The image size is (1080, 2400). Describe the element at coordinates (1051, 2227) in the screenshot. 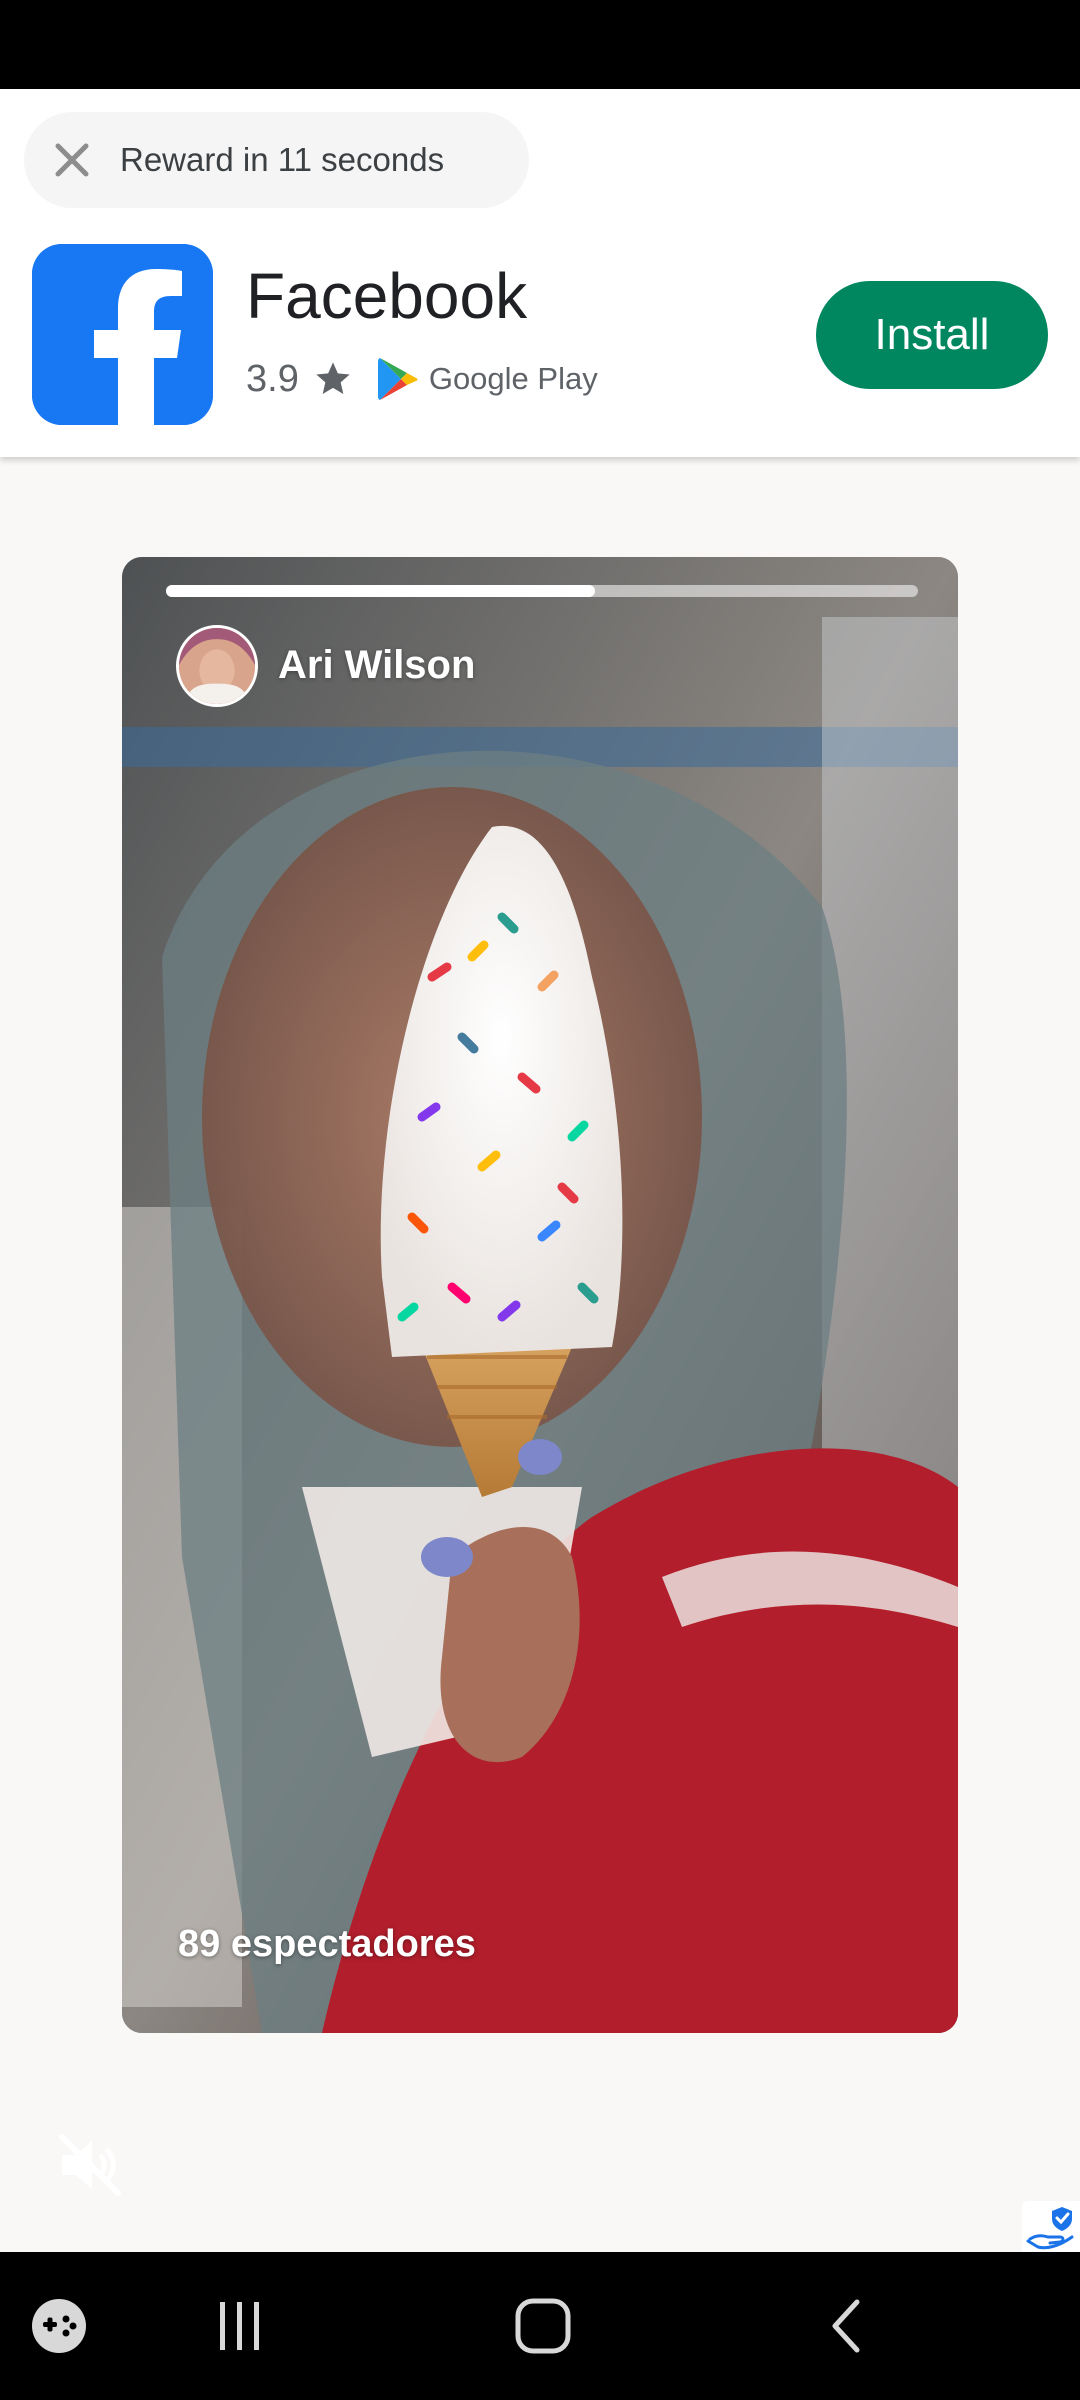

I see `ad-badge-icon` at that location.